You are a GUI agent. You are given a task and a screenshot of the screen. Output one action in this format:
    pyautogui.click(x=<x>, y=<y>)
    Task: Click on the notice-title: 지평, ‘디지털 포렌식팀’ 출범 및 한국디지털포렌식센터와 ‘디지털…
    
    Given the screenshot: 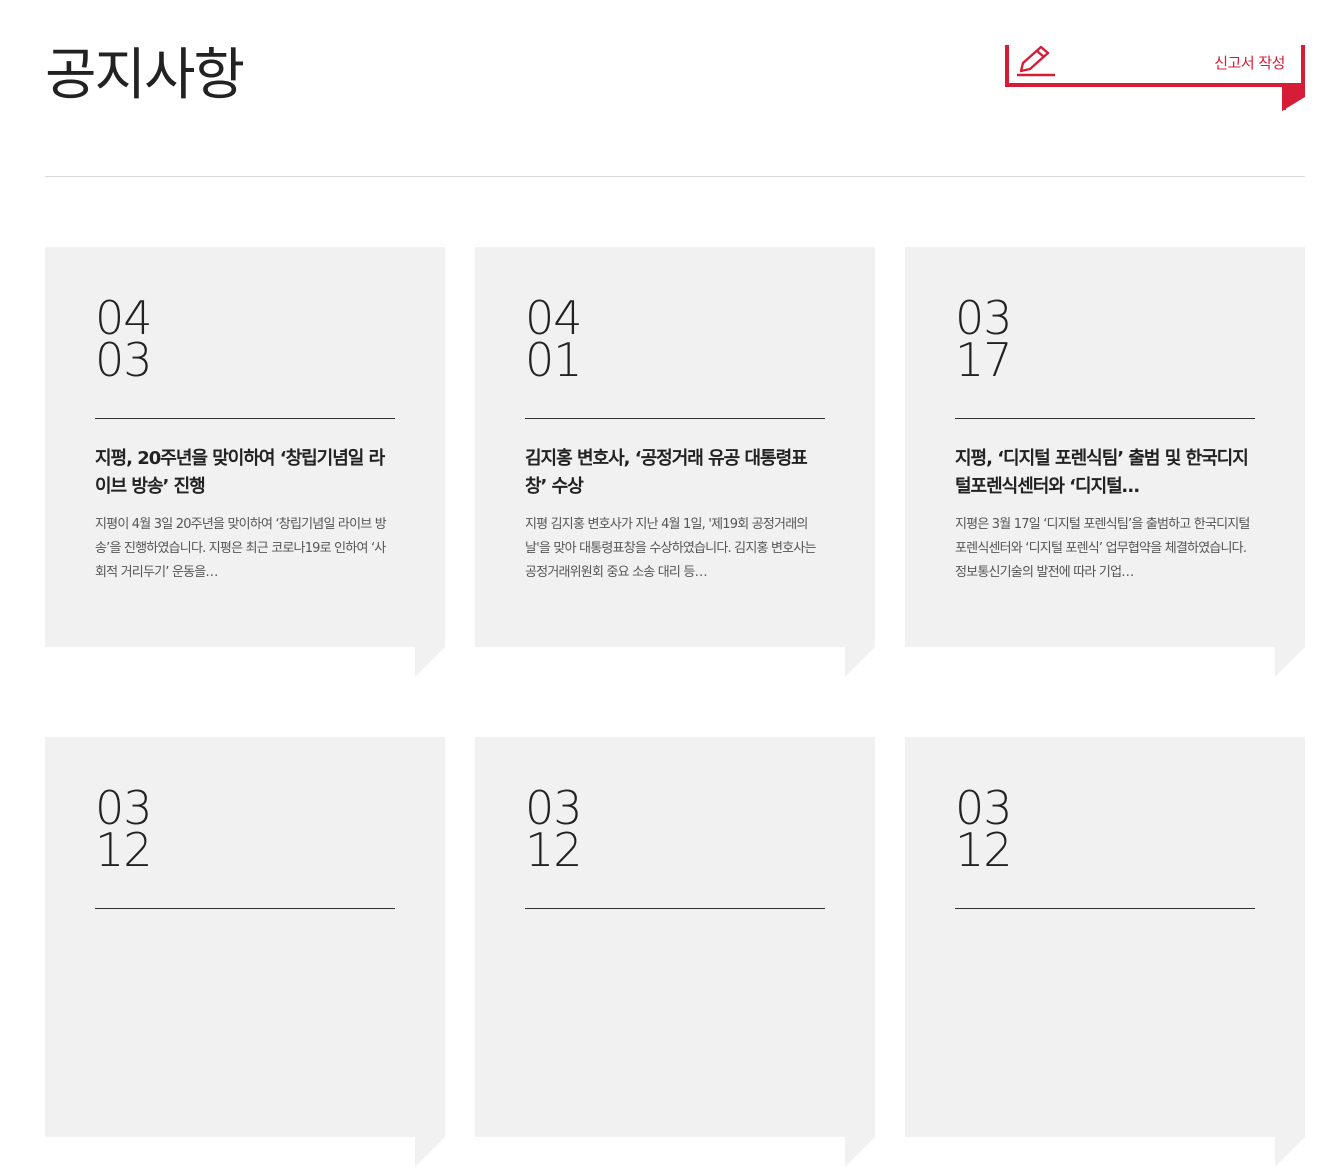 What is the action you would take?
    pyautogui.click(x=1105, y=473)
    